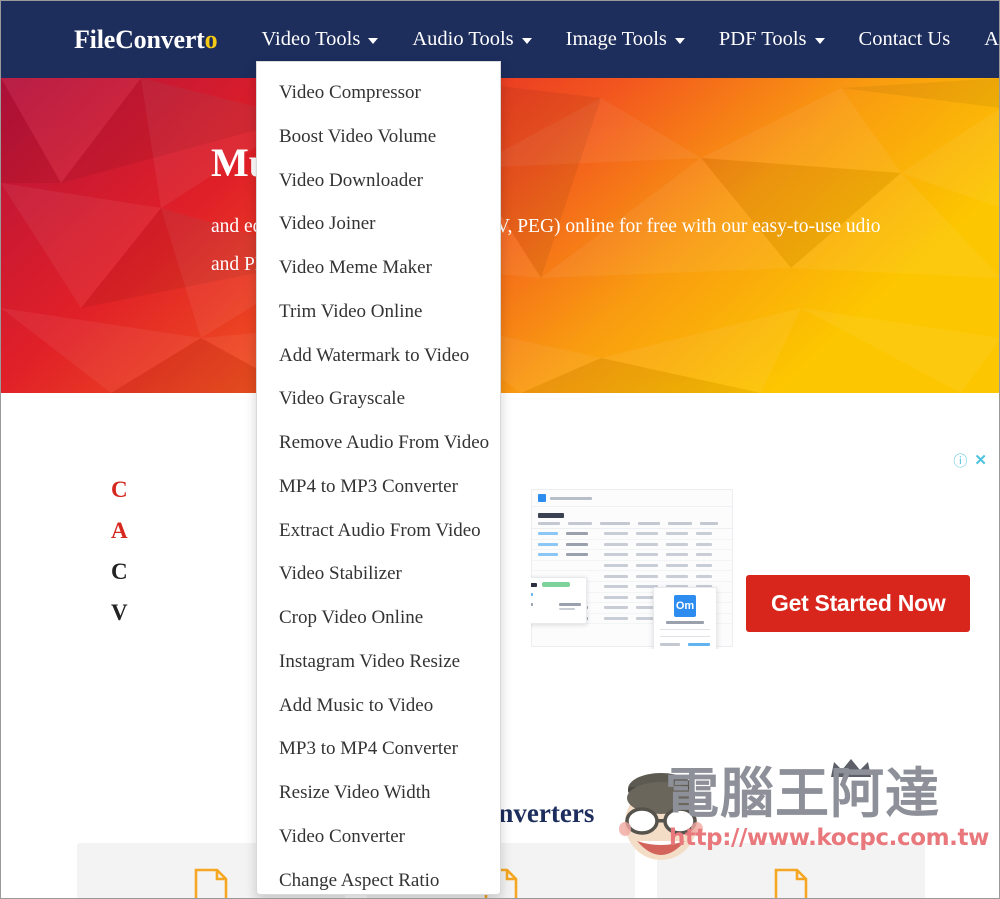 This screenshot has height=899, width=1000. I want to click on ad-controls: ⓘ ✕, so click(970, 460).